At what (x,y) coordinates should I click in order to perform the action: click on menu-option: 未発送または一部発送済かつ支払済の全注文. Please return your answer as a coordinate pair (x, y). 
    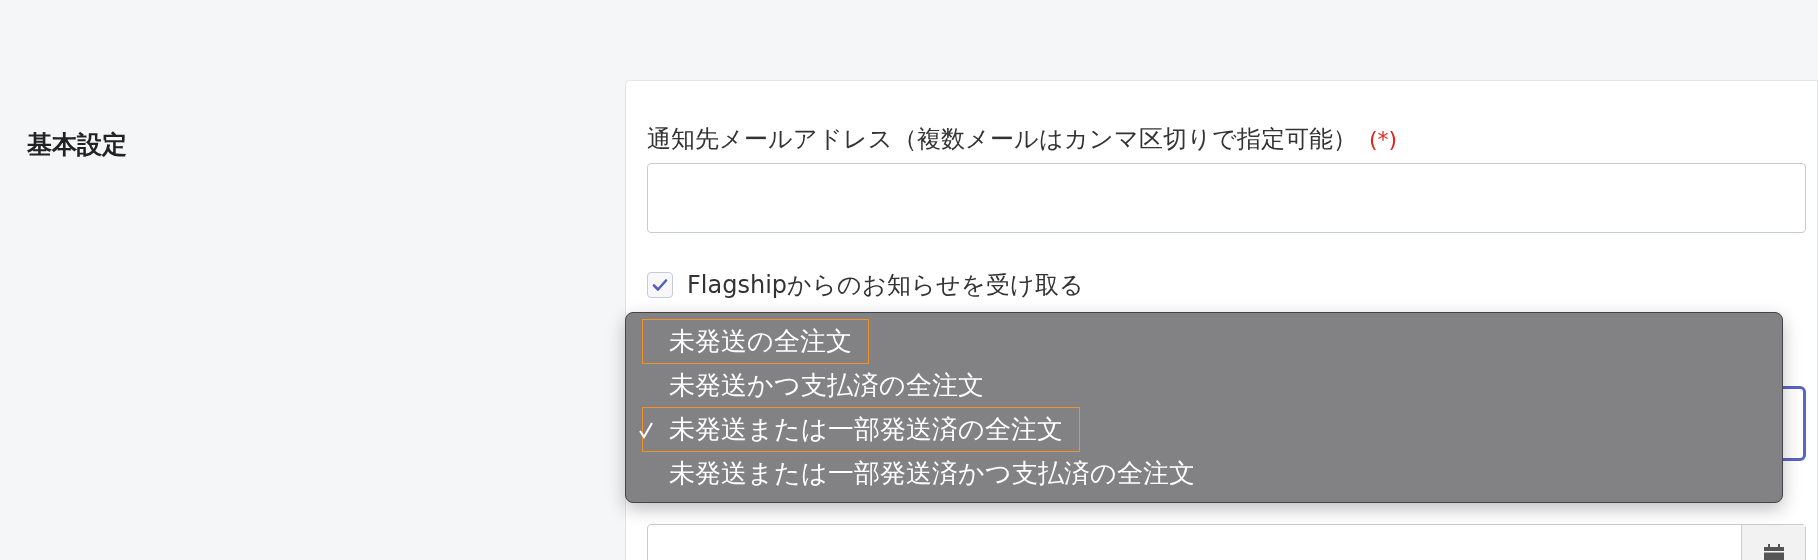
    Looking at the image, I should click on (927, 473).